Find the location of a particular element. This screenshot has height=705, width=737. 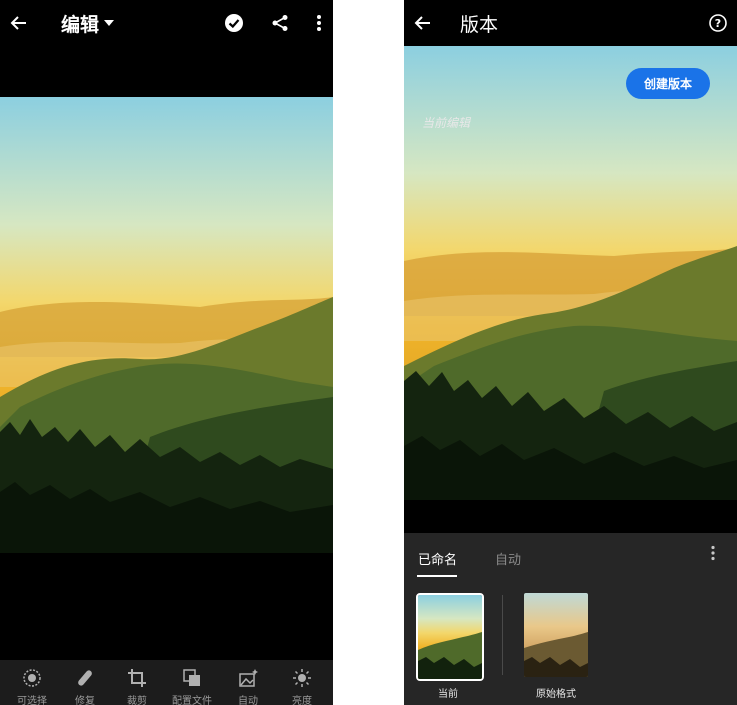

tab-active-indicator is located at coordinates (437, 576).